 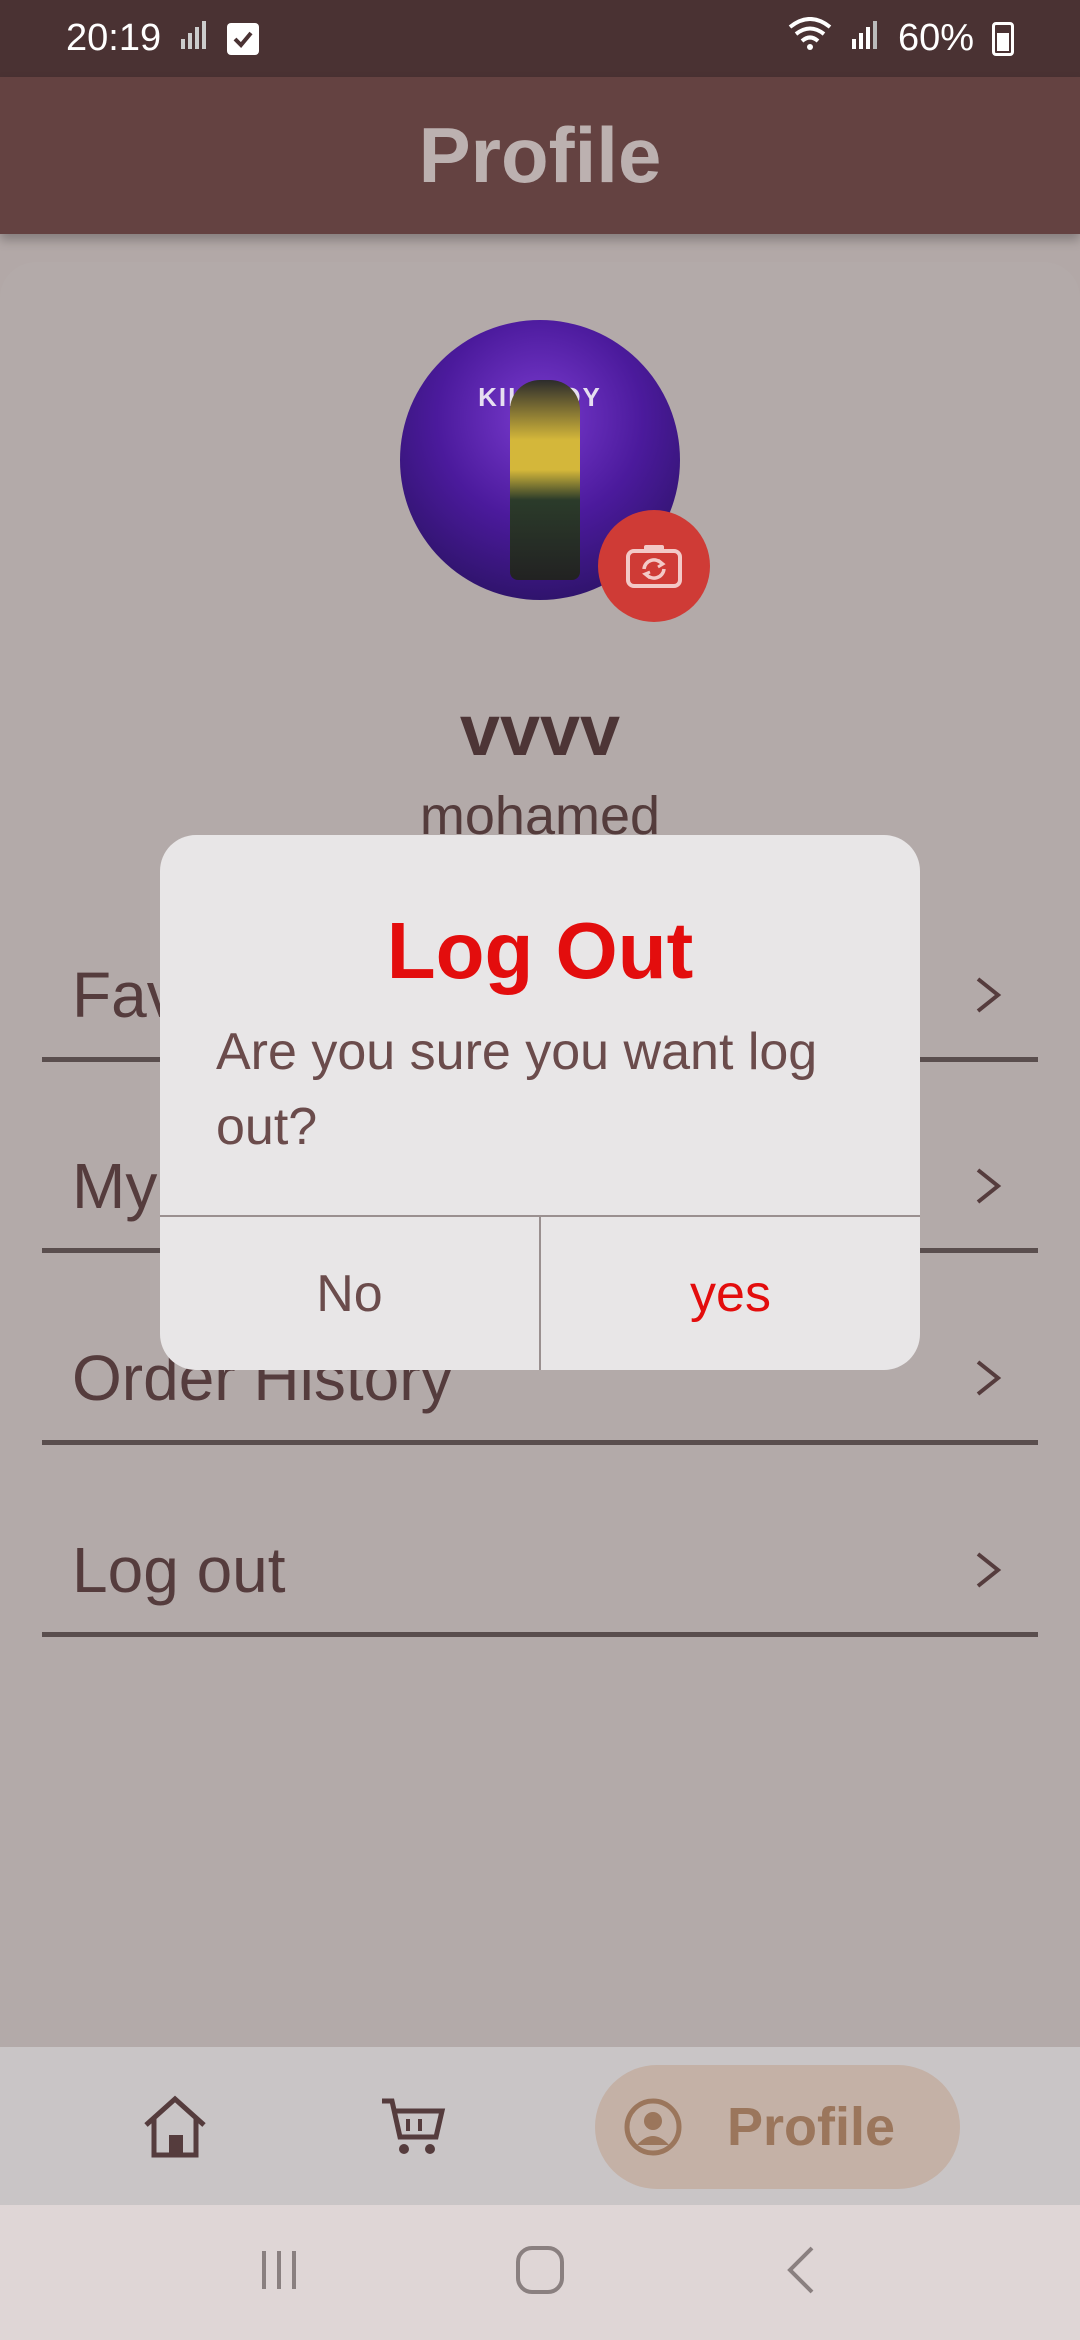 I want to click on avatar-container: KILLJOY, so click(x=555, y=471).